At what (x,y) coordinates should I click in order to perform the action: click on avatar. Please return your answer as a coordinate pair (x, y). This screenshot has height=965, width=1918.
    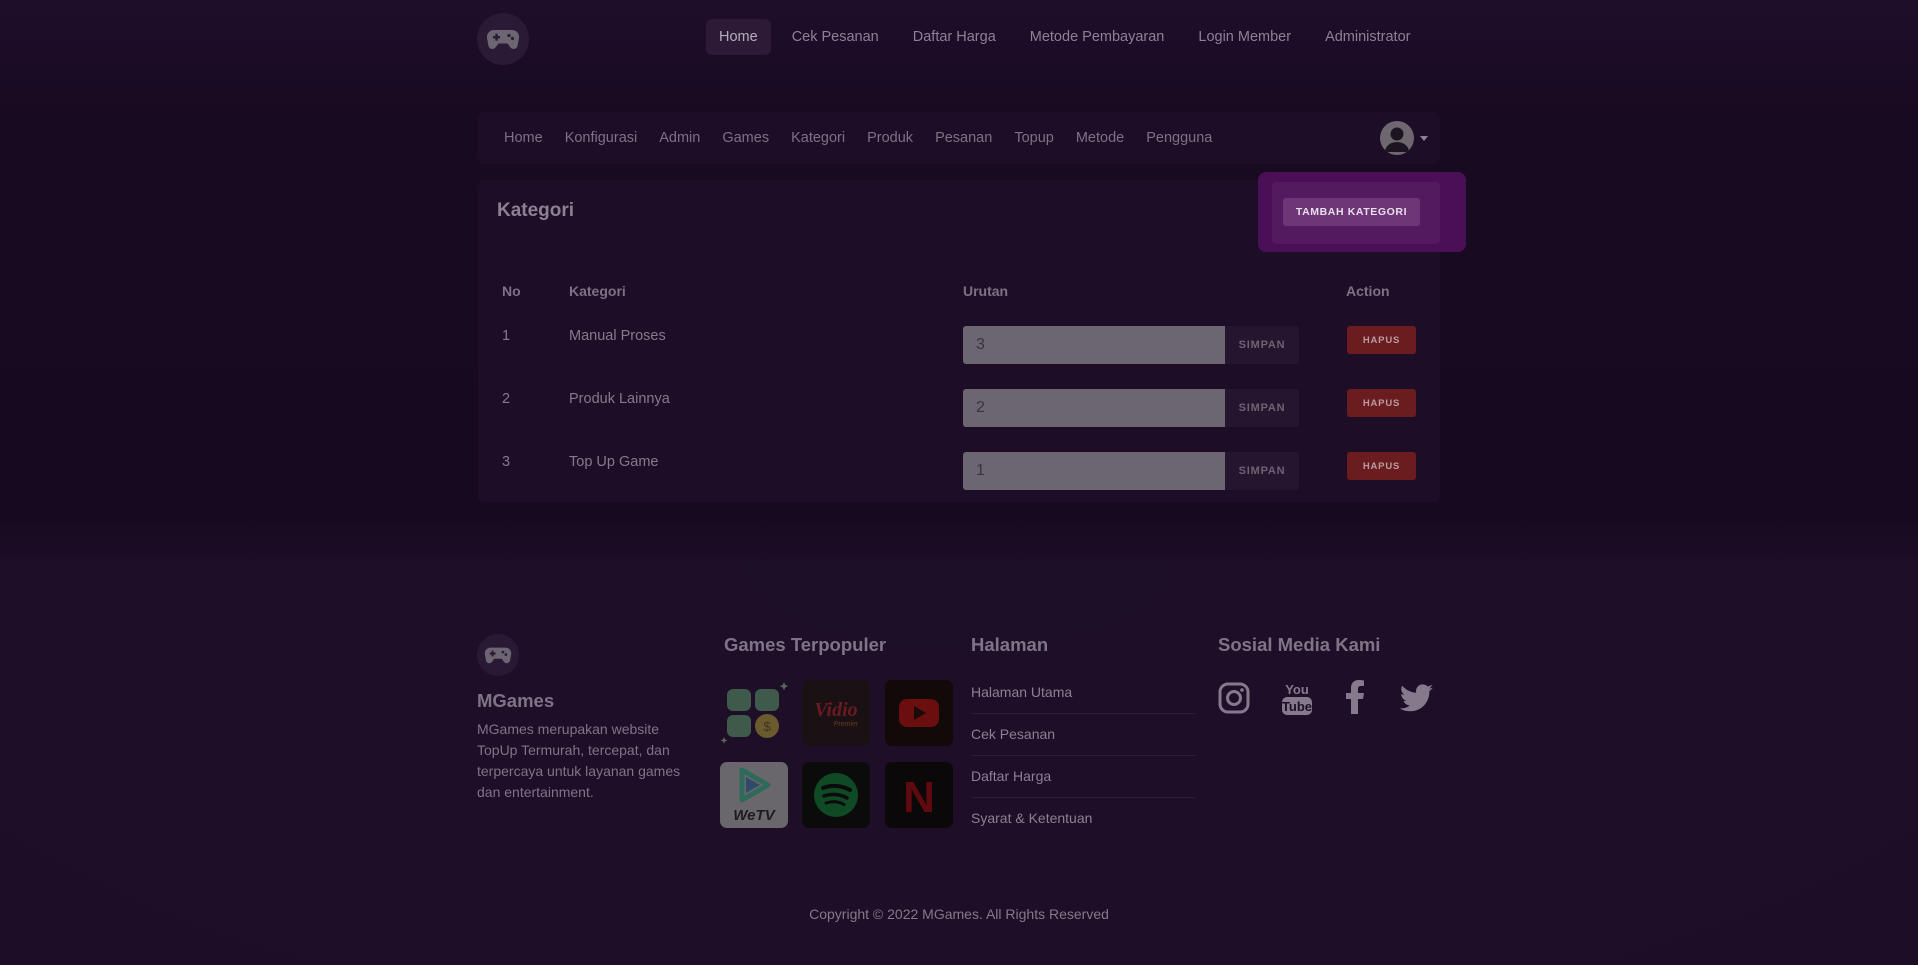
    Looking at the image, I should click on (1397, 138).